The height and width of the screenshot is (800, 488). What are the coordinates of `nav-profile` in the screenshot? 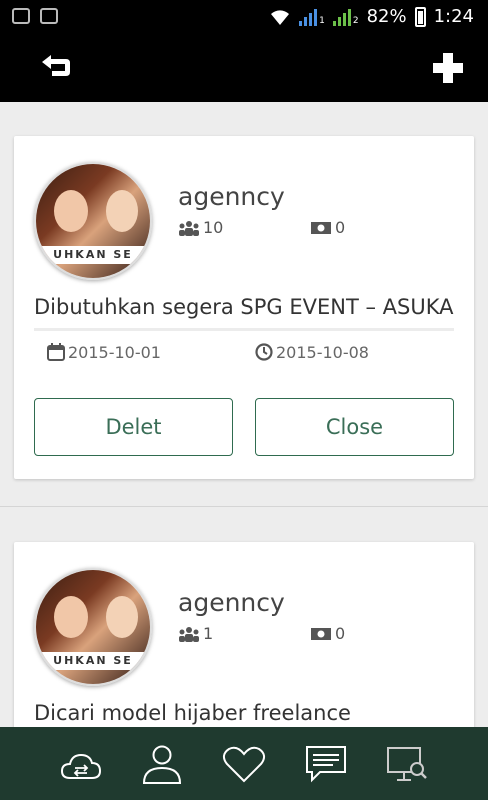 It's located at (162, 764).